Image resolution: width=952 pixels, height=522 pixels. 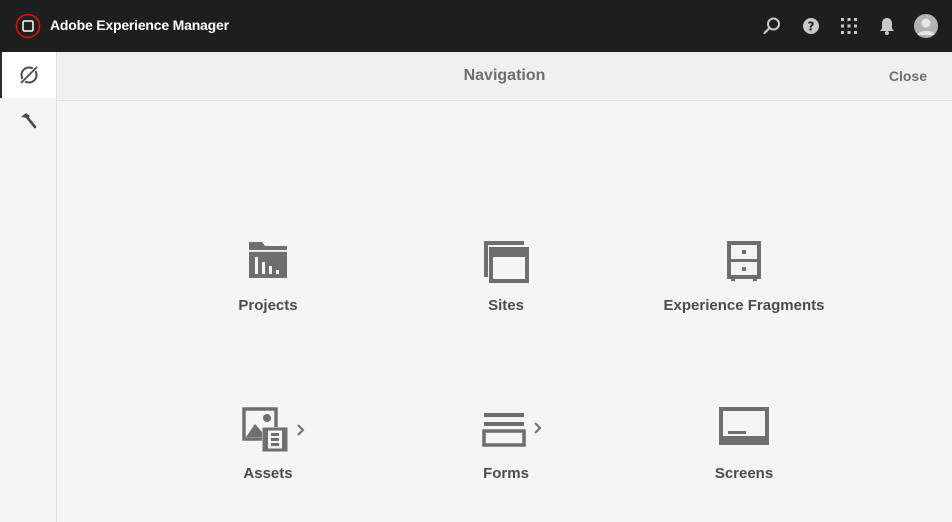 I want to click on tile-label: Screens, so click(x=744, y=473).